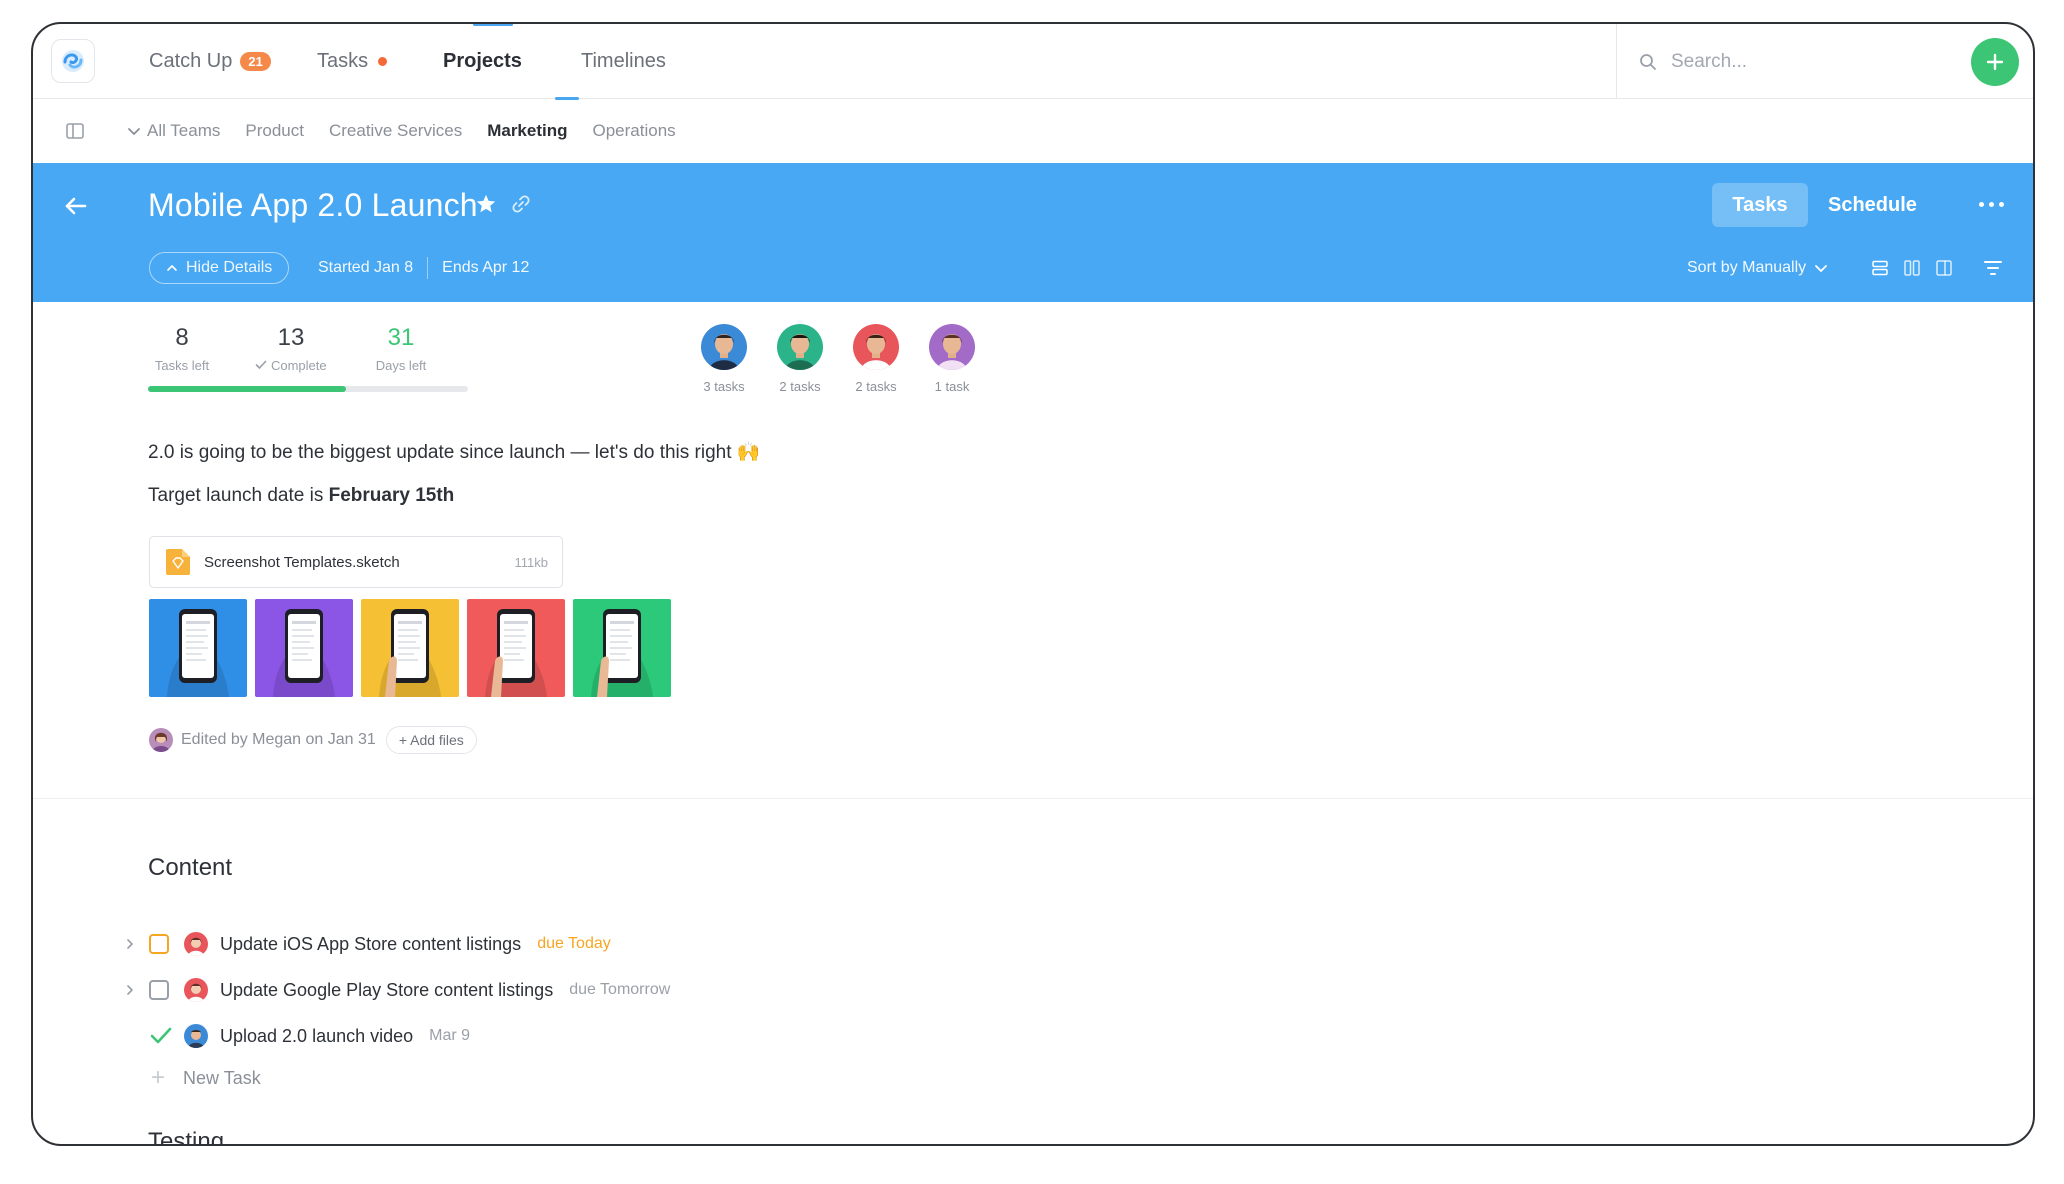 The image size is (2064, 1184). Describe the element at coordinates (486, 204) in the screenshot. I see `star-icon` at that location.